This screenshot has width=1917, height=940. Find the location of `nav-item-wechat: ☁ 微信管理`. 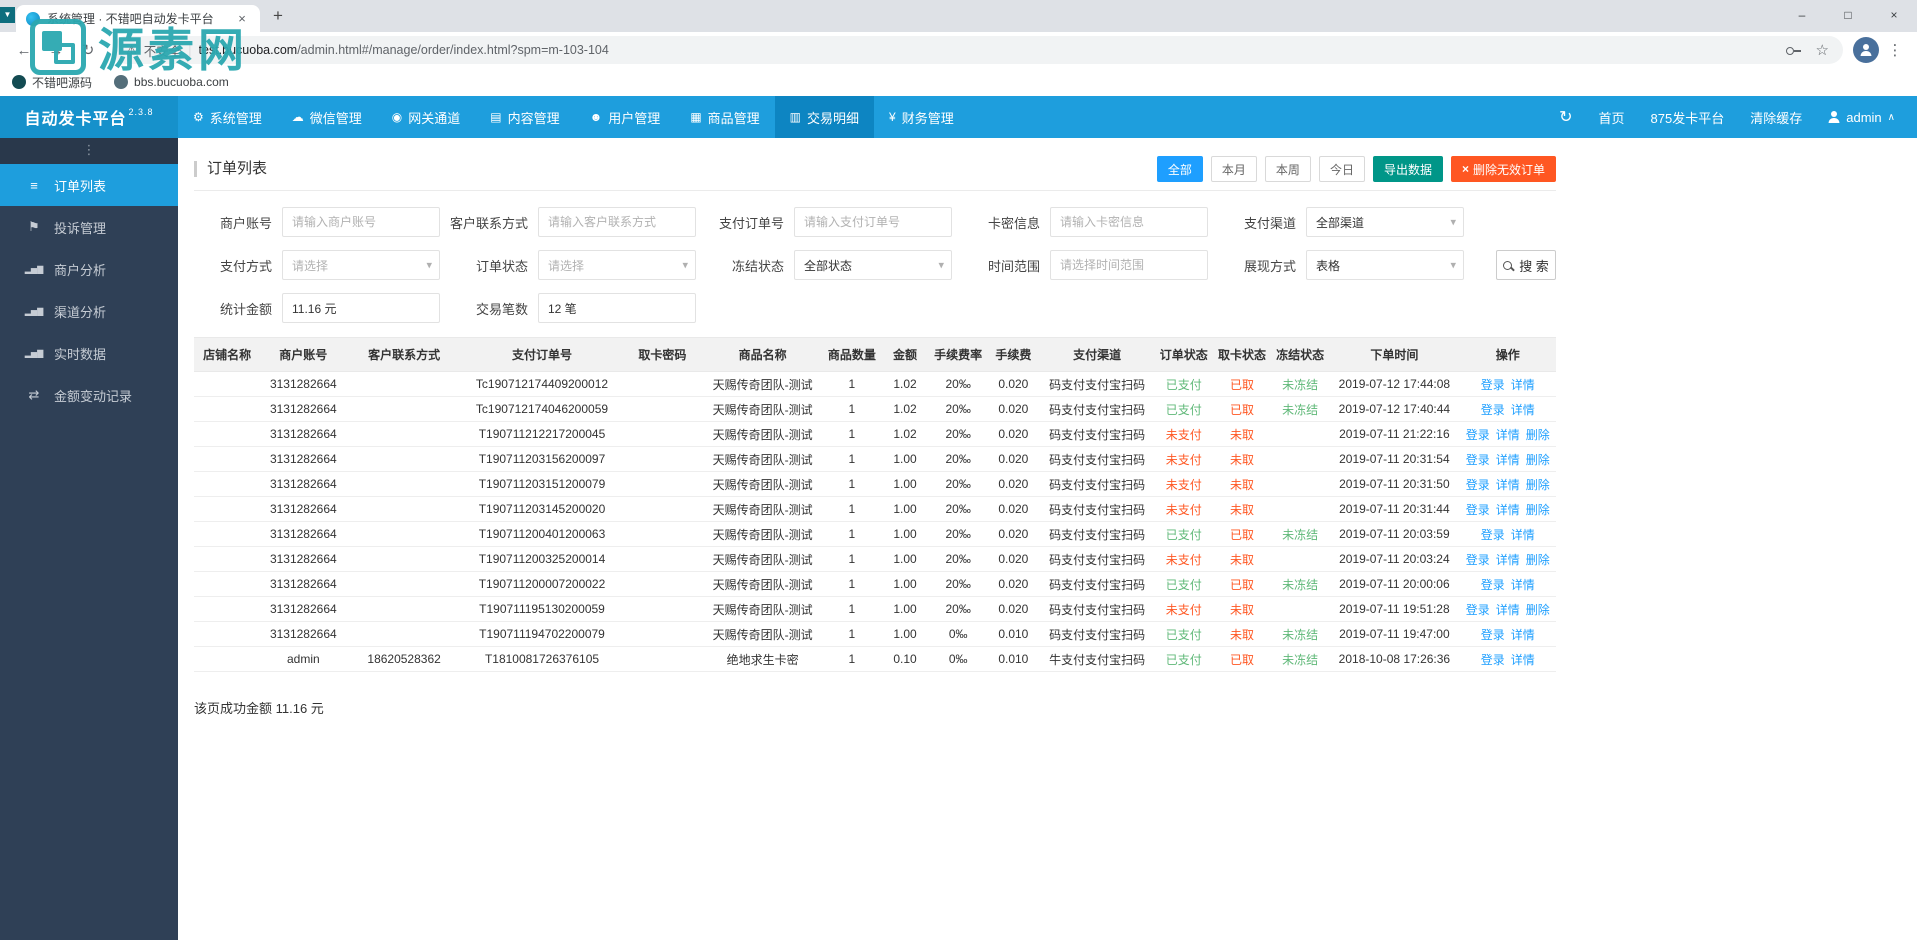

nav-item-wechat: ☁ 微信管理 is located at coordinates (327, 117).